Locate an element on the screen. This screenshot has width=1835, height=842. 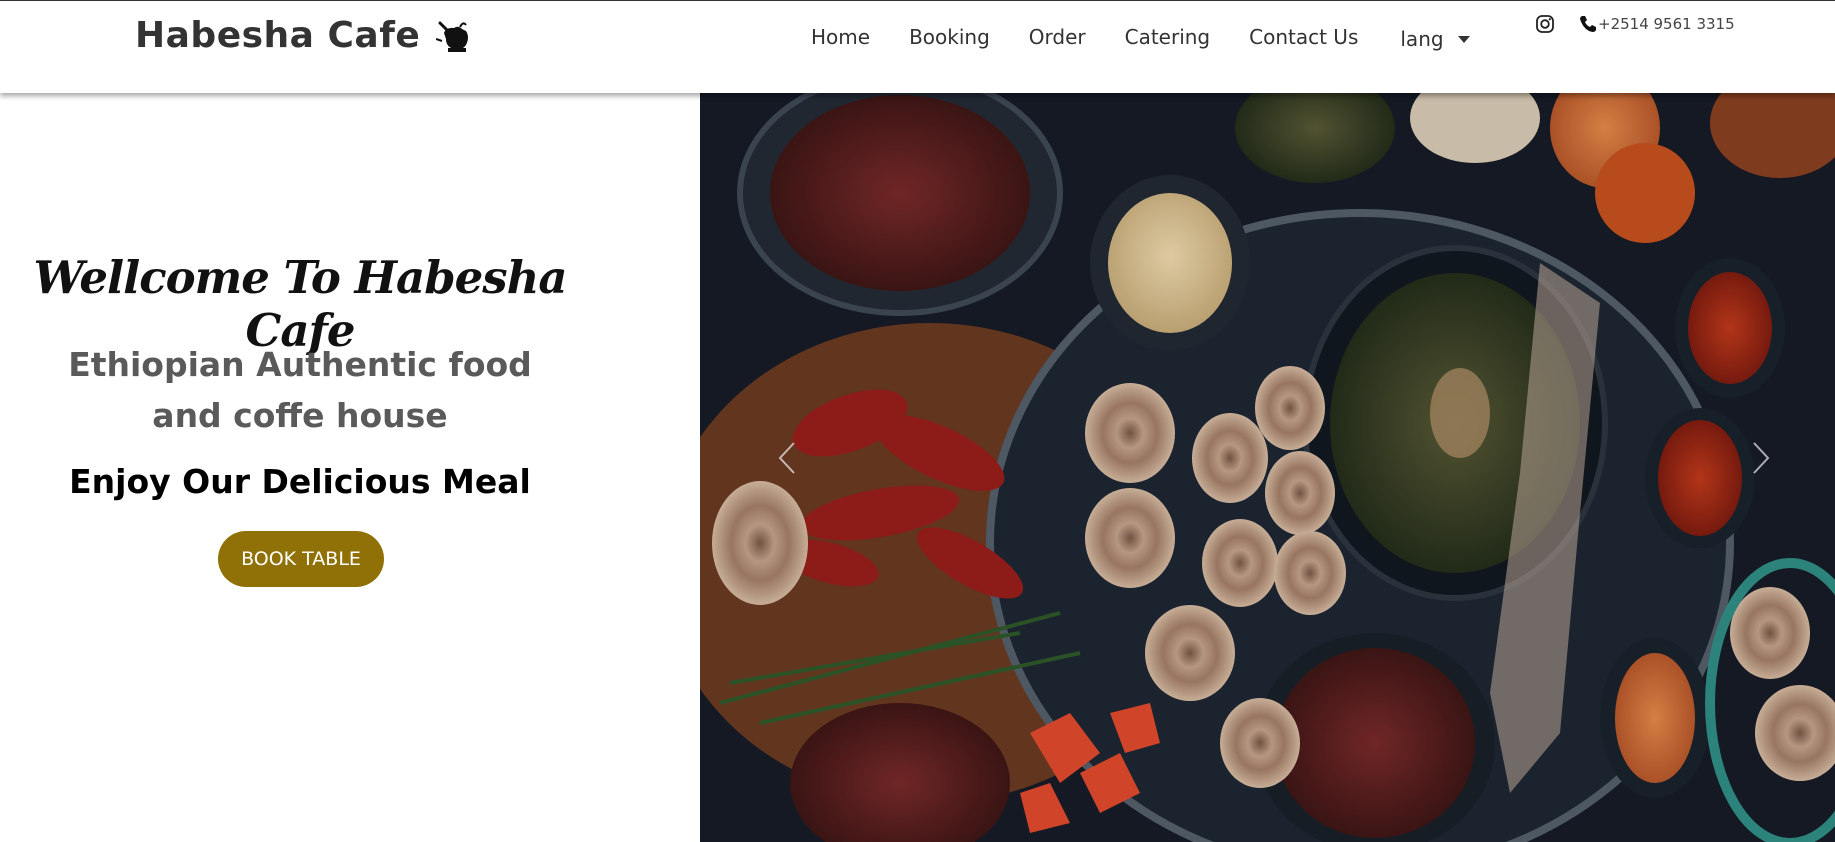
phone-number: +2514 9561 3315 is located at coordinates (1666, 24).